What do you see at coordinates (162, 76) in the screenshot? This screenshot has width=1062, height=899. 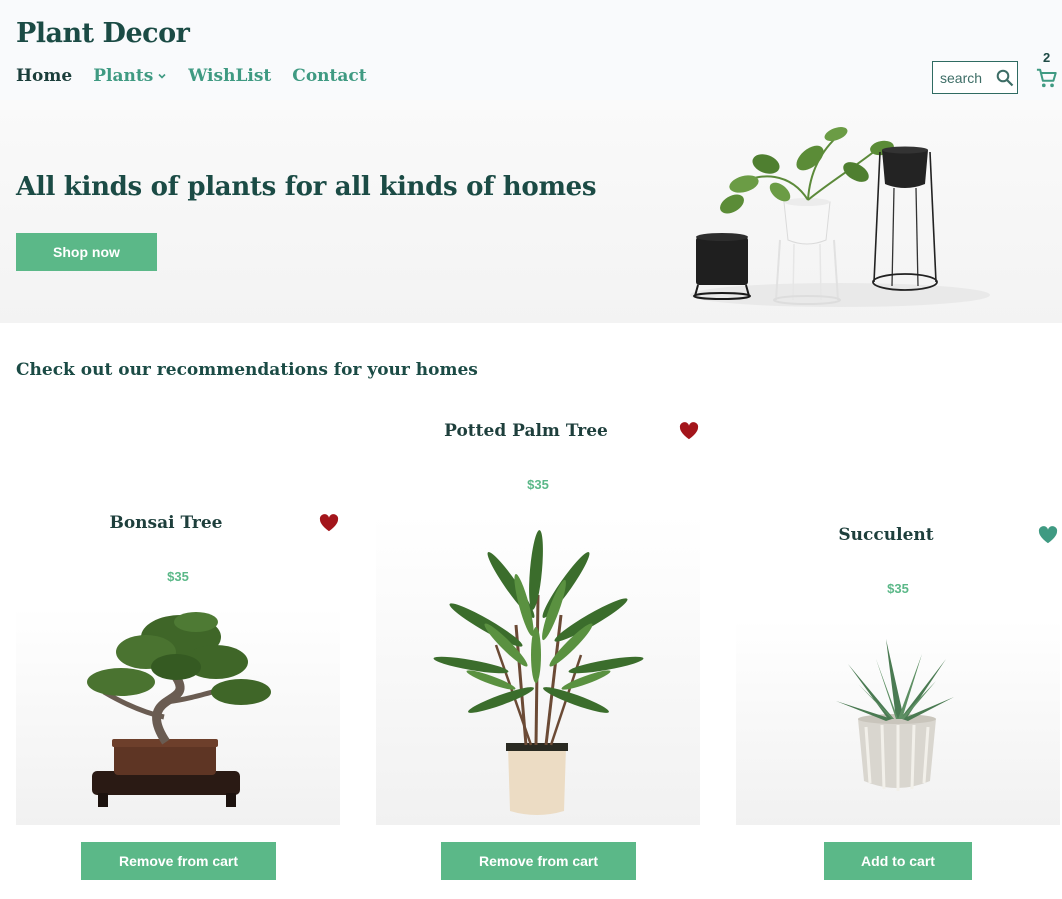 I see `chevron-down-icon` at bounding box center [162, 76].